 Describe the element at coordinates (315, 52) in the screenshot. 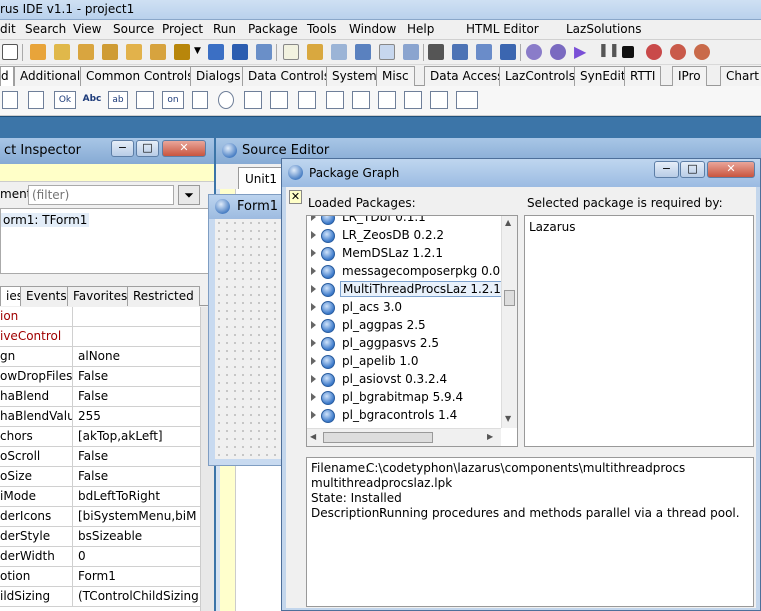

I see `view-units-icon` at that location.